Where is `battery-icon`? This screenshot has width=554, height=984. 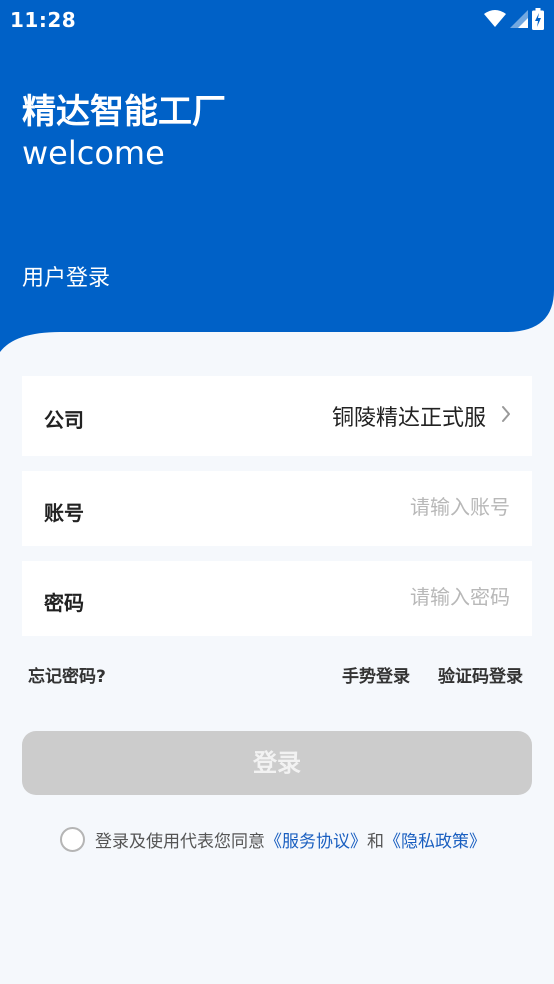 battery-icon is located at coordinates (538, 19).